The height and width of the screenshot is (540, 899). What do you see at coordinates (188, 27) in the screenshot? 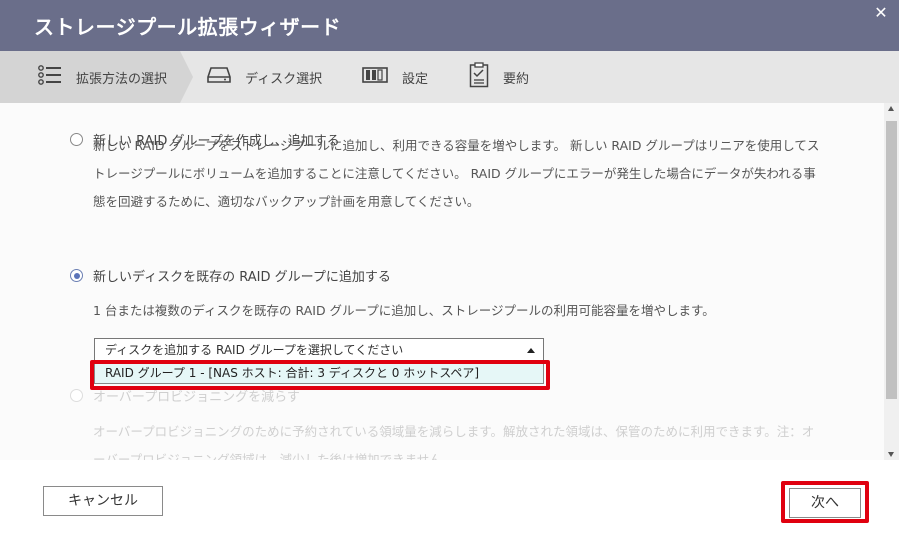
I see `wizard-title: ストレージプール拡張ウィザード` at bounding box center [188, 27].